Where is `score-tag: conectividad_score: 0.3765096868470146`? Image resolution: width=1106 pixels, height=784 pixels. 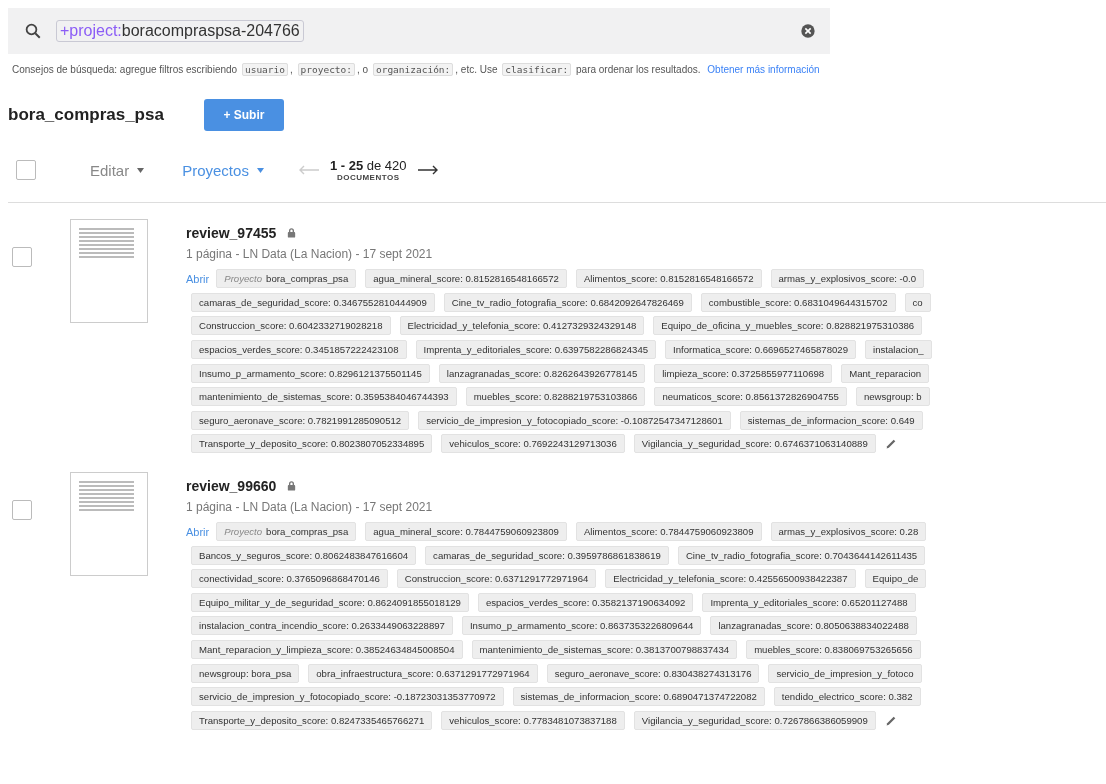
score-tag: conectividad_score: 0.3765096868470146 is located at coordinates (289, 579).